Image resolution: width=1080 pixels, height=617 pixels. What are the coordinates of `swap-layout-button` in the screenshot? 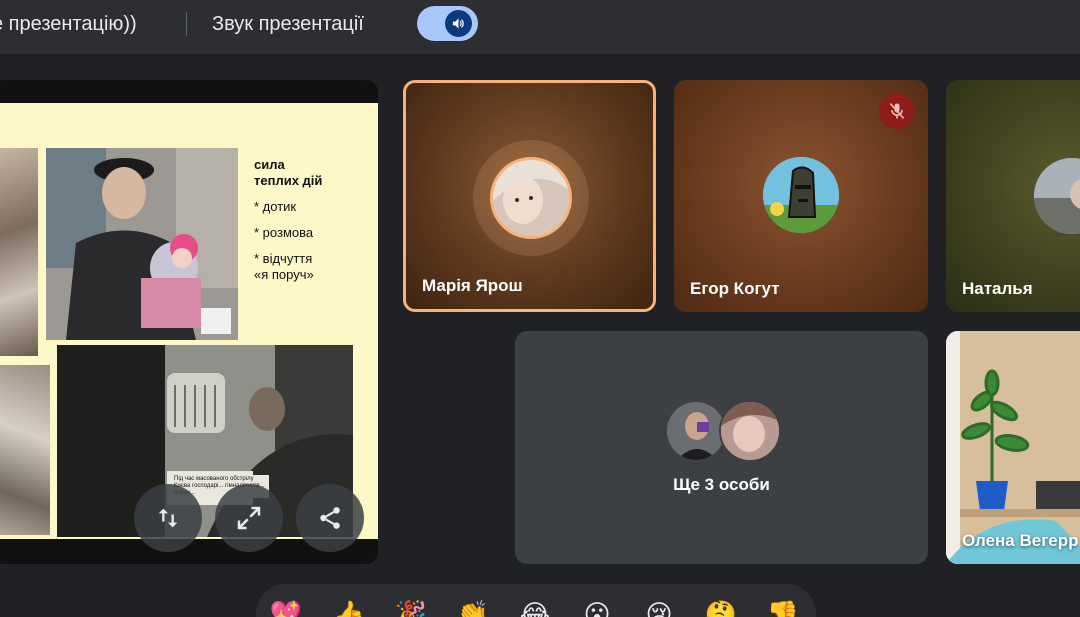 It's located at (168, 518).